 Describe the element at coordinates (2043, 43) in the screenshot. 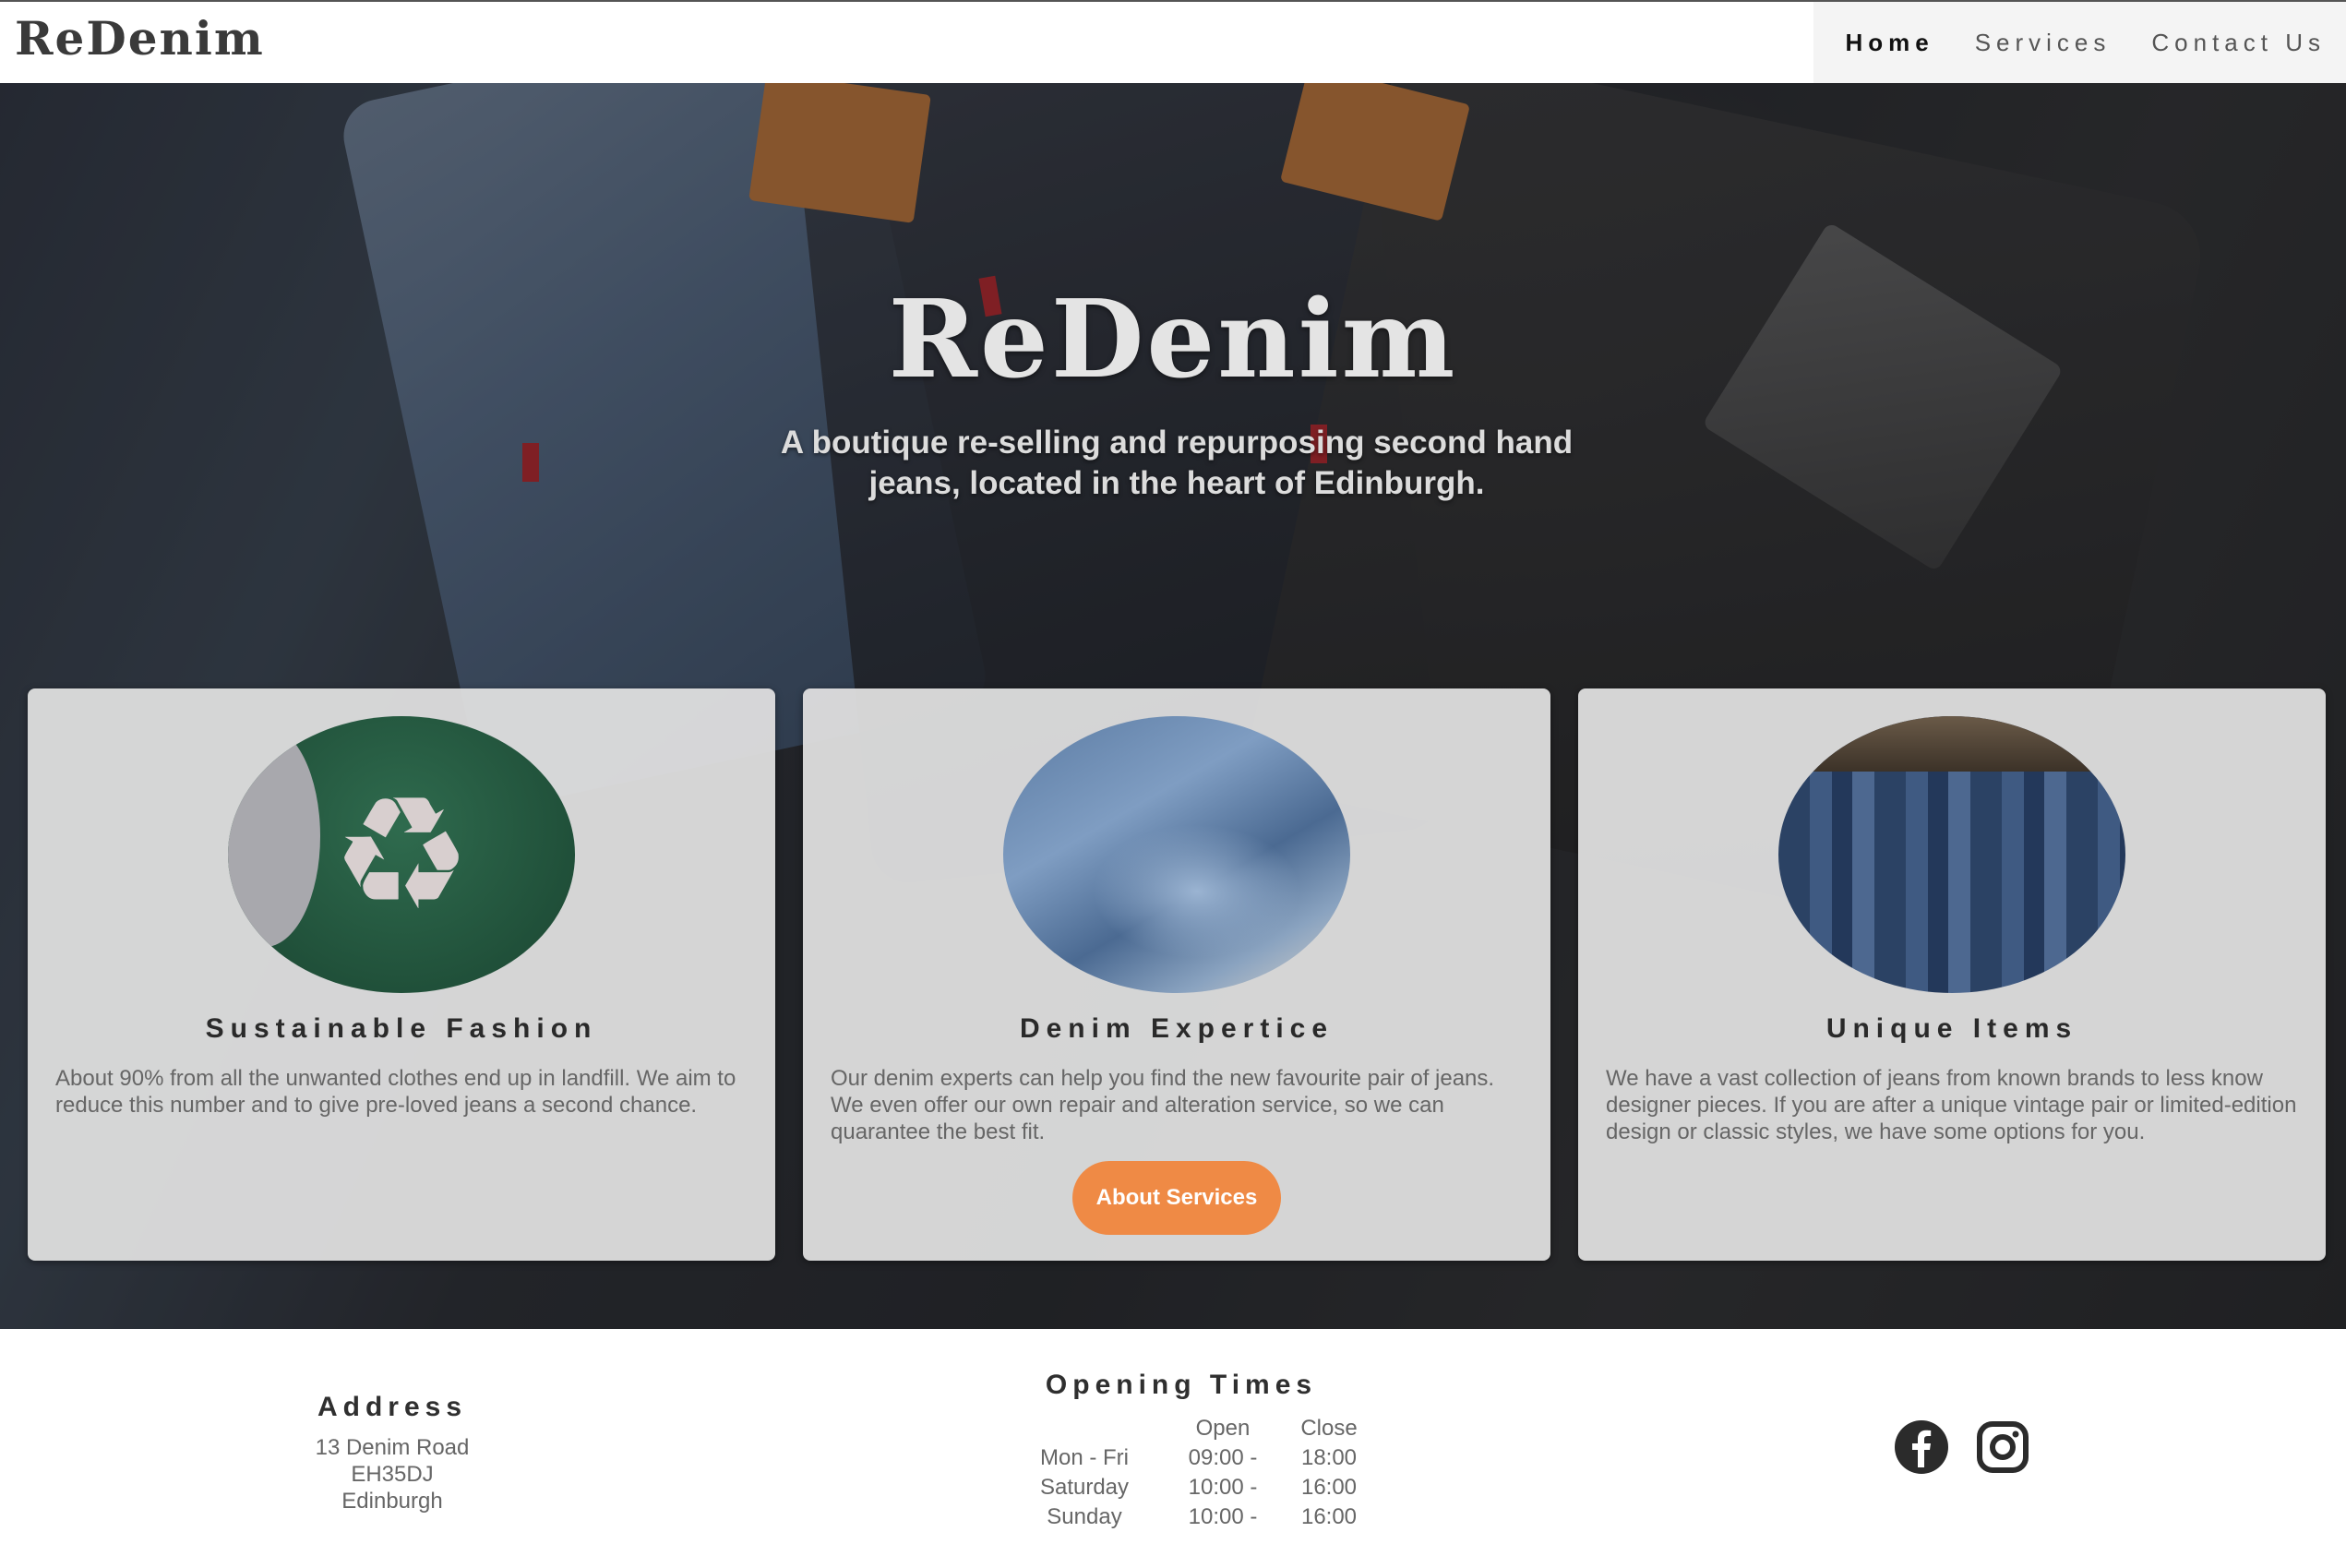

I see `nav-item-services: Services` at that location.